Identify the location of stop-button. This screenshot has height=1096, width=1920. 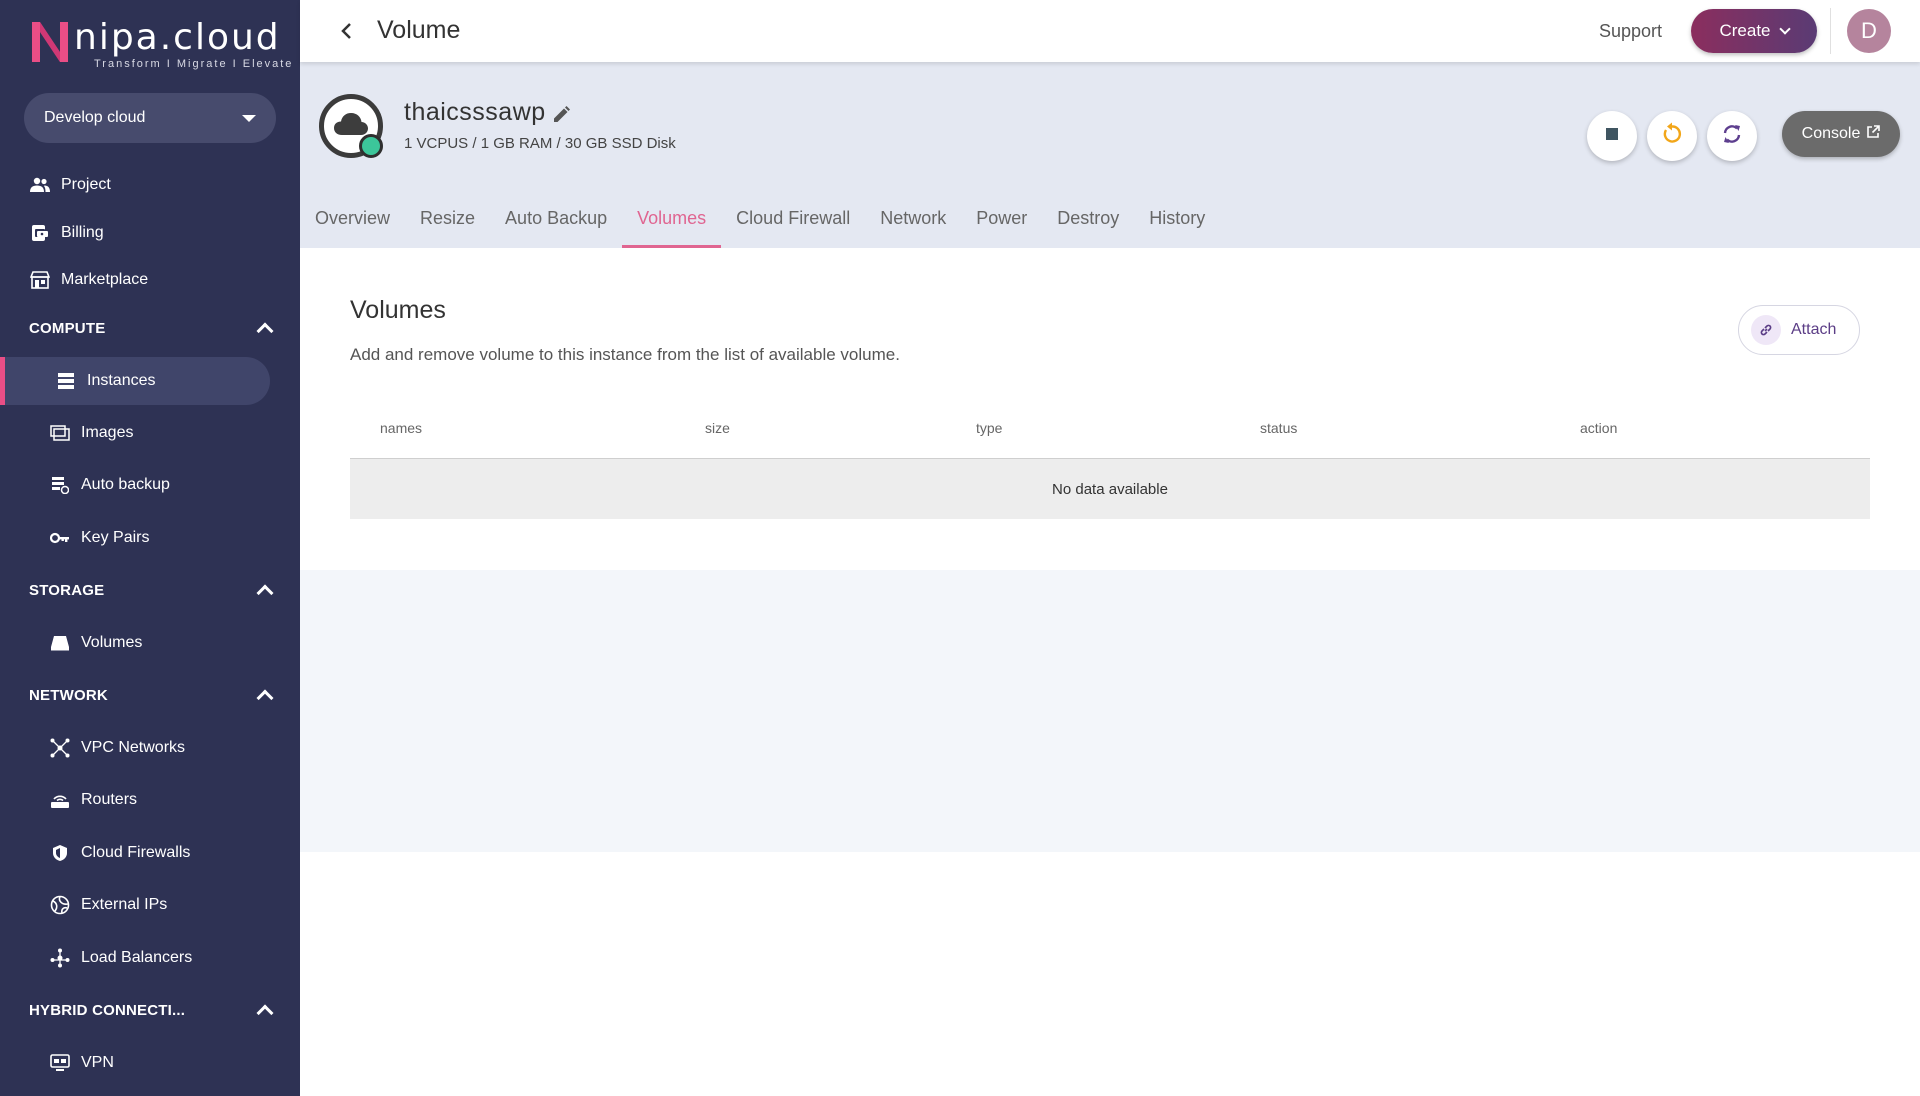
(1612, 136).